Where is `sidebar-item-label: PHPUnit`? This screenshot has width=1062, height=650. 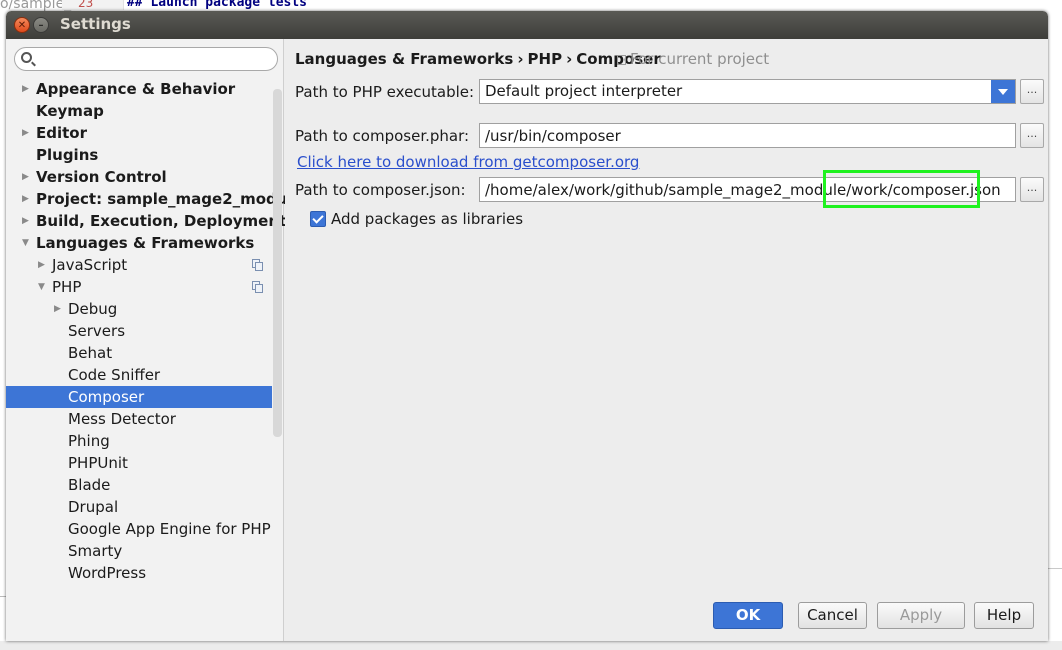
sidebar-item-label: PHPUnit is located at coordinates (98, 463).